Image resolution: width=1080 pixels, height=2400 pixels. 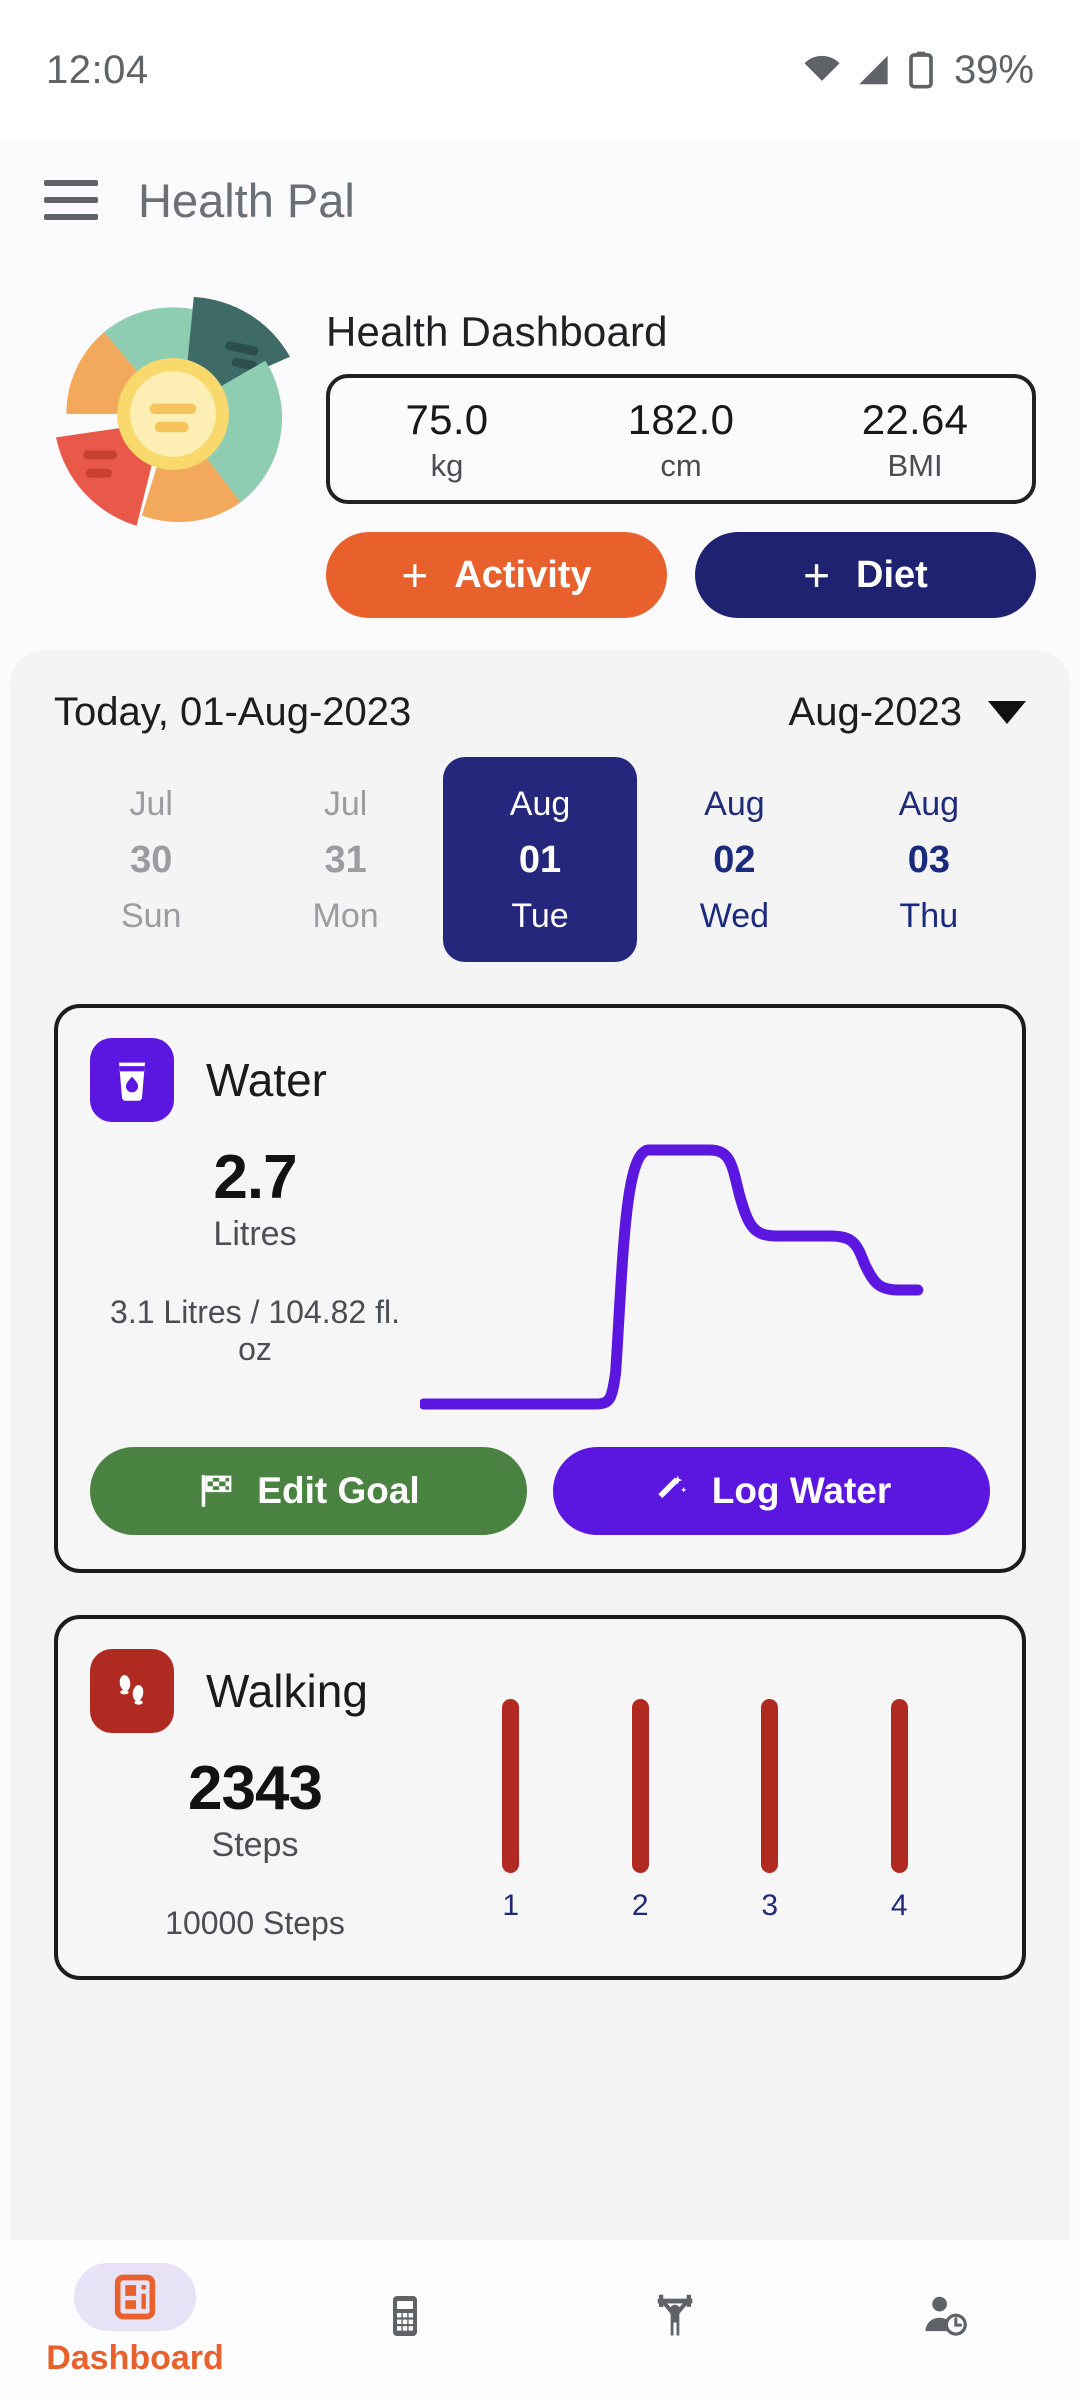 I want to click on person-clock-icon, so click(x=945, y=2316).